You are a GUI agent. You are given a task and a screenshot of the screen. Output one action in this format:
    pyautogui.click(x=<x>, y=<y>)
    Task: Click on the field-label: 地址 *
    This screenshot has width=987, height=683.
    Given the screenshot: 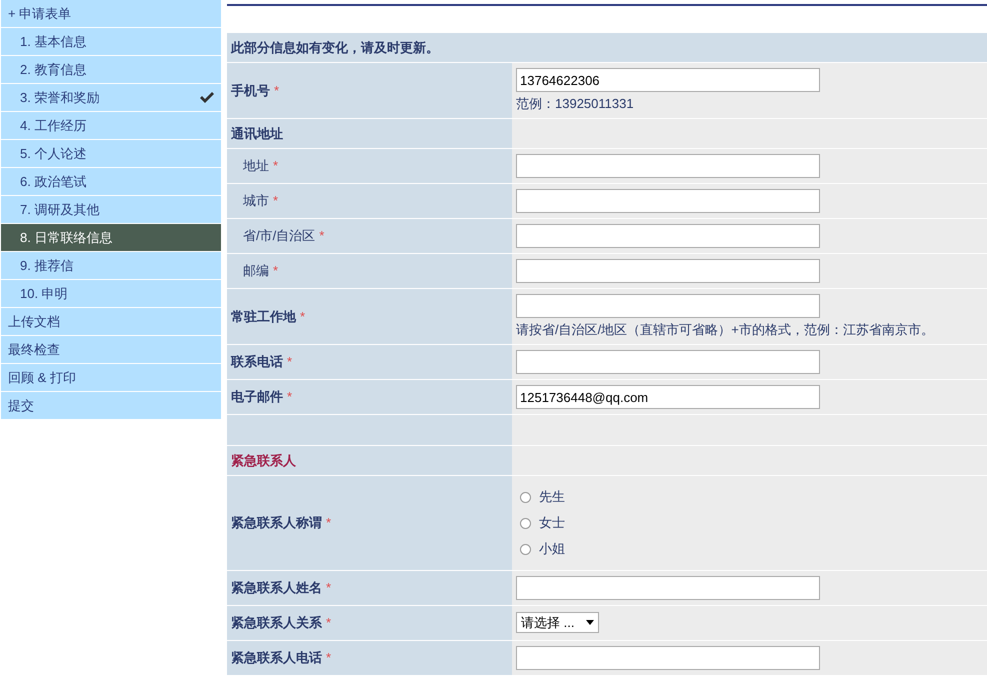 What is the action you would take?
    pyautogui.click(x=260, y=166)
    